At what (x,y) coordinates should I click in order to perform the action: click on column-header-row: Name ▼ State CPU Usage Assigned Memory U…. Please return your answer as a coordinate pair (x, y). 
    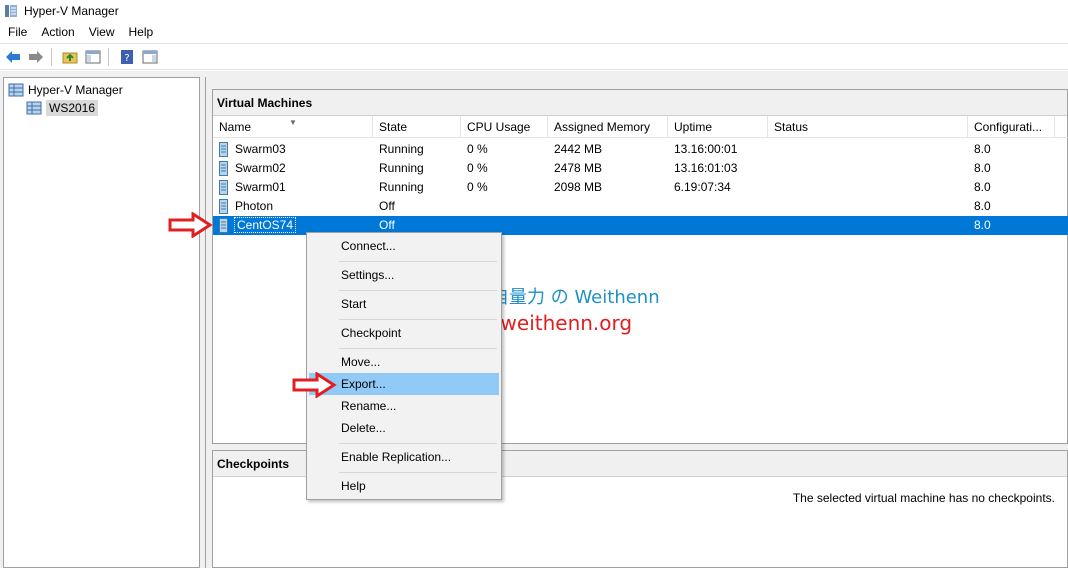
    Looking at the image, I should click on (640, 127).